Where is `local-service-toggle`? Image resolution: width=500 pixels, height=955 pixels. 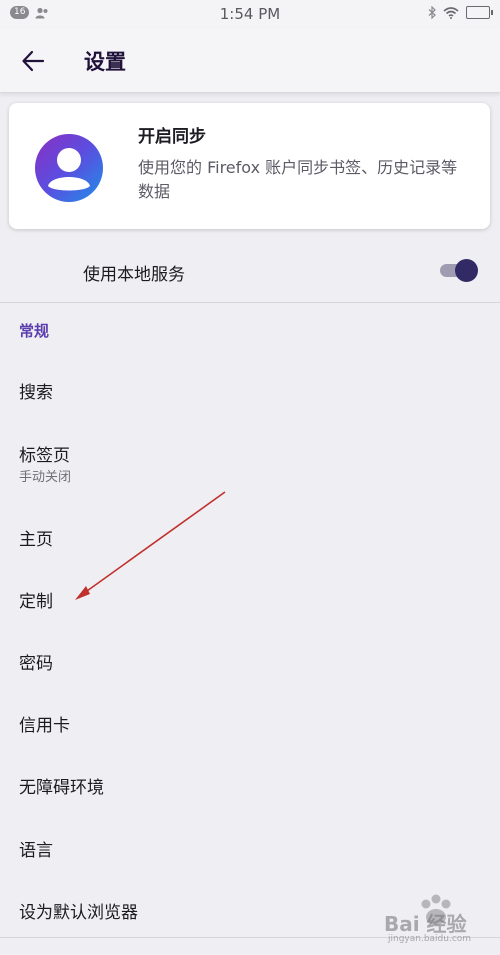 local-service-toggle is located at coordinates (459, 270).